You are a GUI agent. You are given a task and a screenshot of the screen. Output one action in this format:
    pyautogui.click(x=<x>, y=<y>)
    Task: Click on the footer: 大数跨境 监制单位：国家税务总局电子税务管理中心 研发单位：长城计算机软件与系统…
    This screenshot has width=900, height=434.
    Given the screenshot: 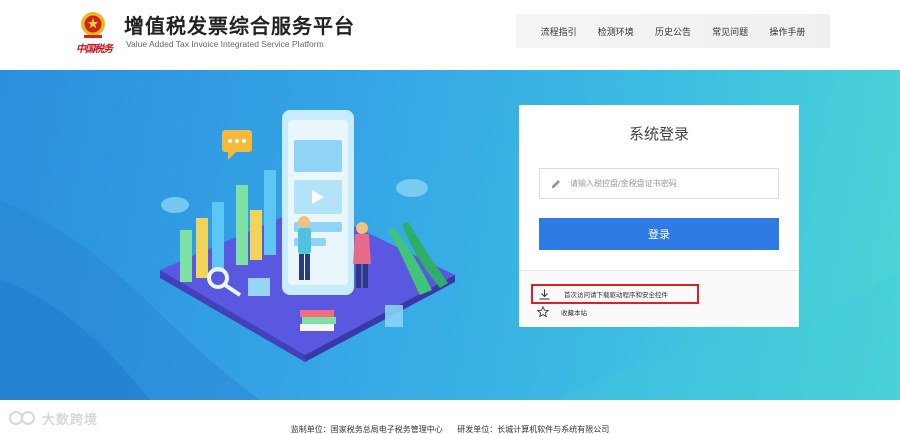 What is the action you would take?
    pyautogui.click(x=450, y=417)
    